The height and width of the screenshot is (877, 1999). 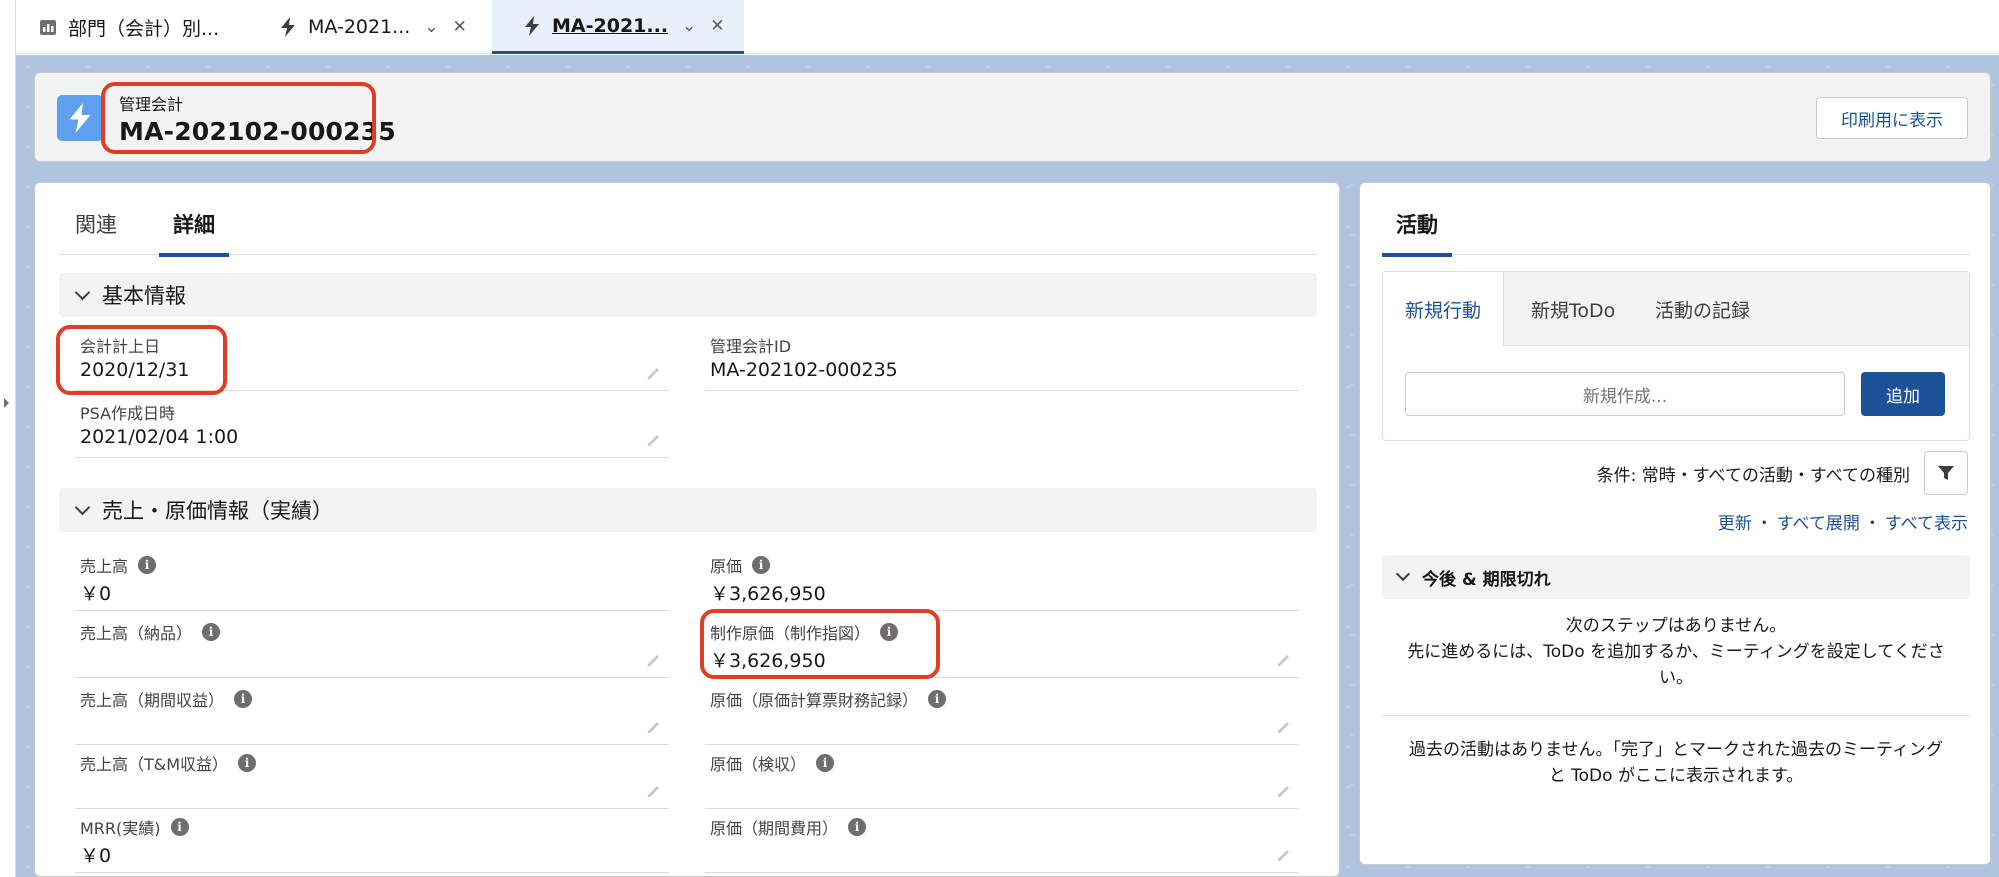 What do you see at coordinates (150, 632) in the screenshot?
I see `field-label: 売上高（納品） i` at bounding box center [150, 632].